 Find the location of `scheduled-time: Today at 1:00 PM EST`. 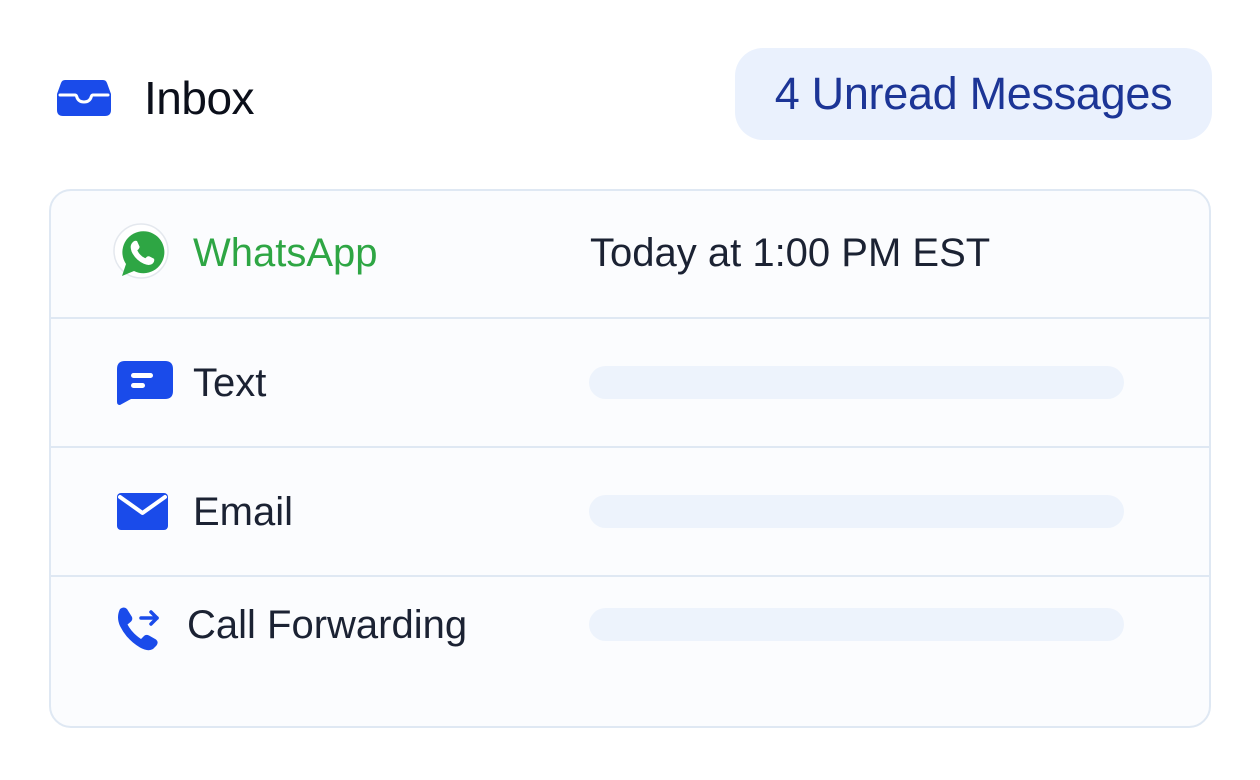

scheduled-time: Today at 1:00 PM EST is located at coordinates (790, 253).